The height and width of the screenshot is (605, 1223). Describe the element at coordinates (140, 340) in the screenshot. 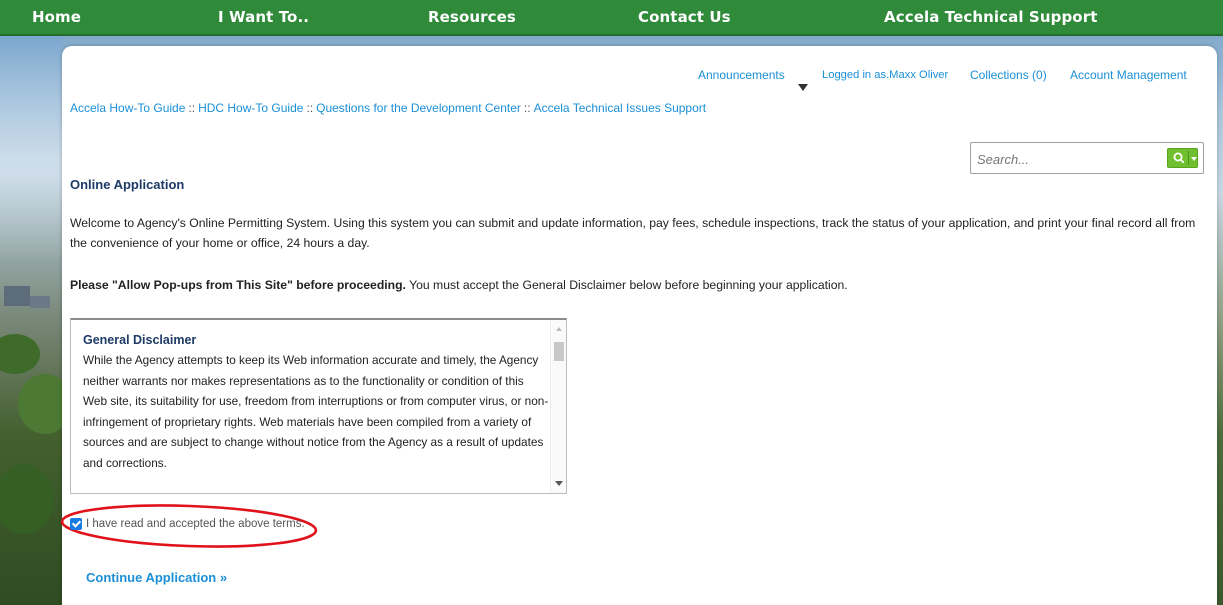

I see `disclaimer-title: General Disclaimer` at that location.